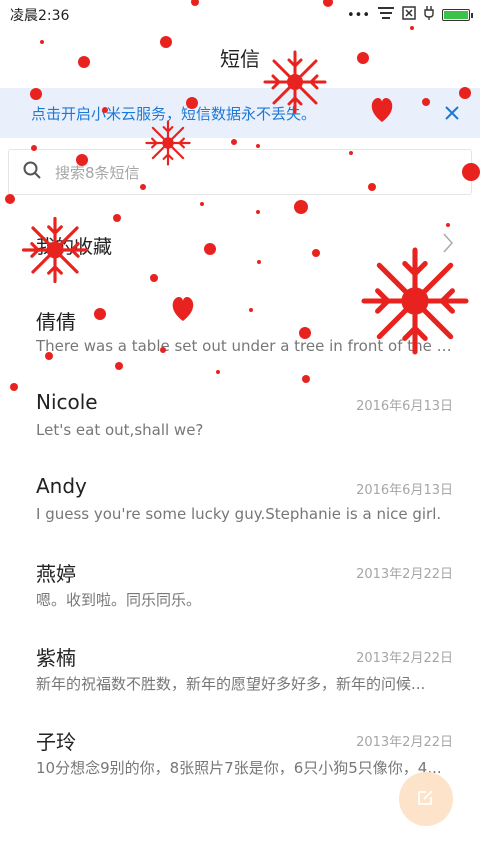  Describe the element at coordinates (240, 584) in the screenshot. I see `message-item: 燕婷 2013年2月22日 嗯。收到啦。同乐同乐。` at that location.